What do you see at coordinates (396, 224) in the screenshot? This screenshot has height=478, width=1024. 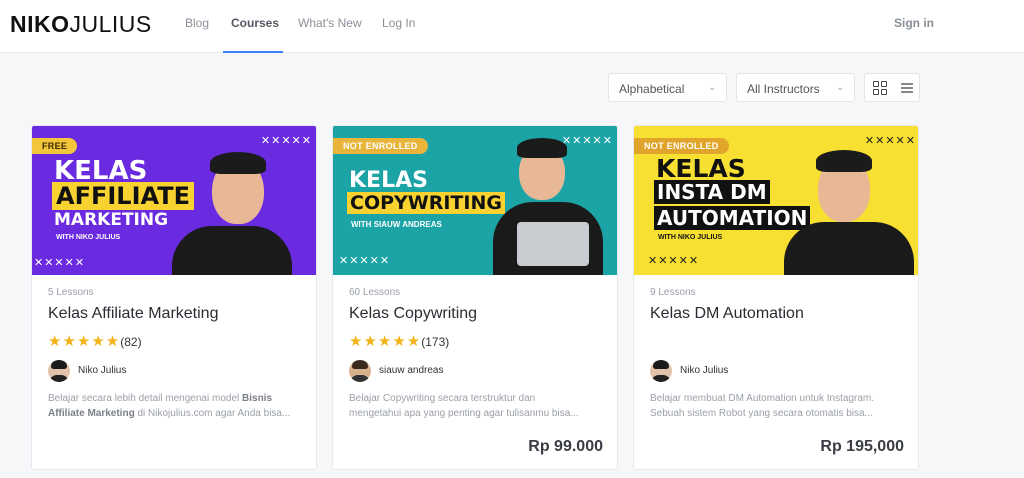 I see `banner-subtext: WITH SIAUW ANDREAS` at bounding box center [396, 224].